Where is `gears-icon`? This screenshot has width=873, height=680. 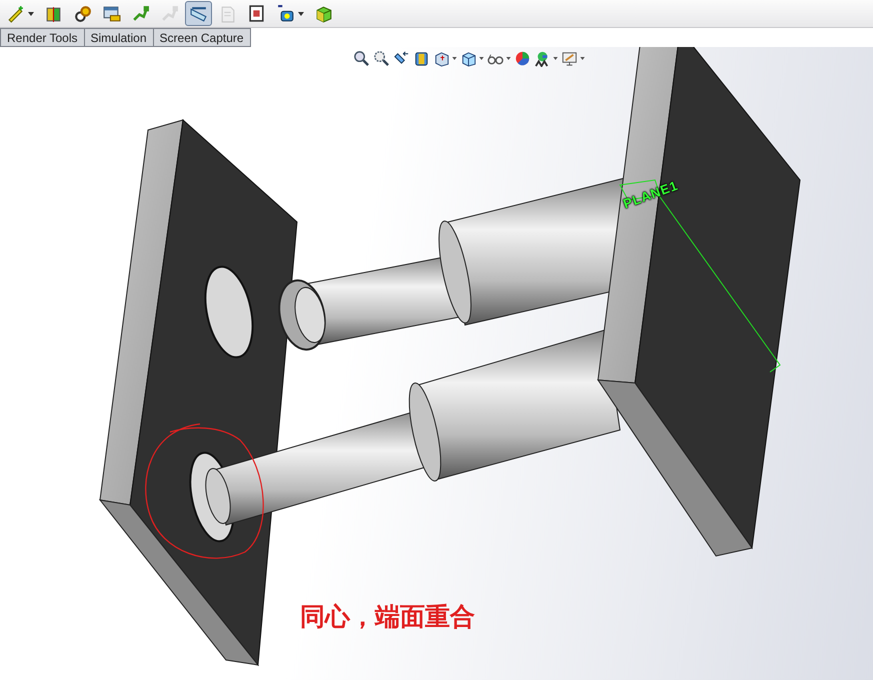 gears-icon is located at coordinates (82, 13).